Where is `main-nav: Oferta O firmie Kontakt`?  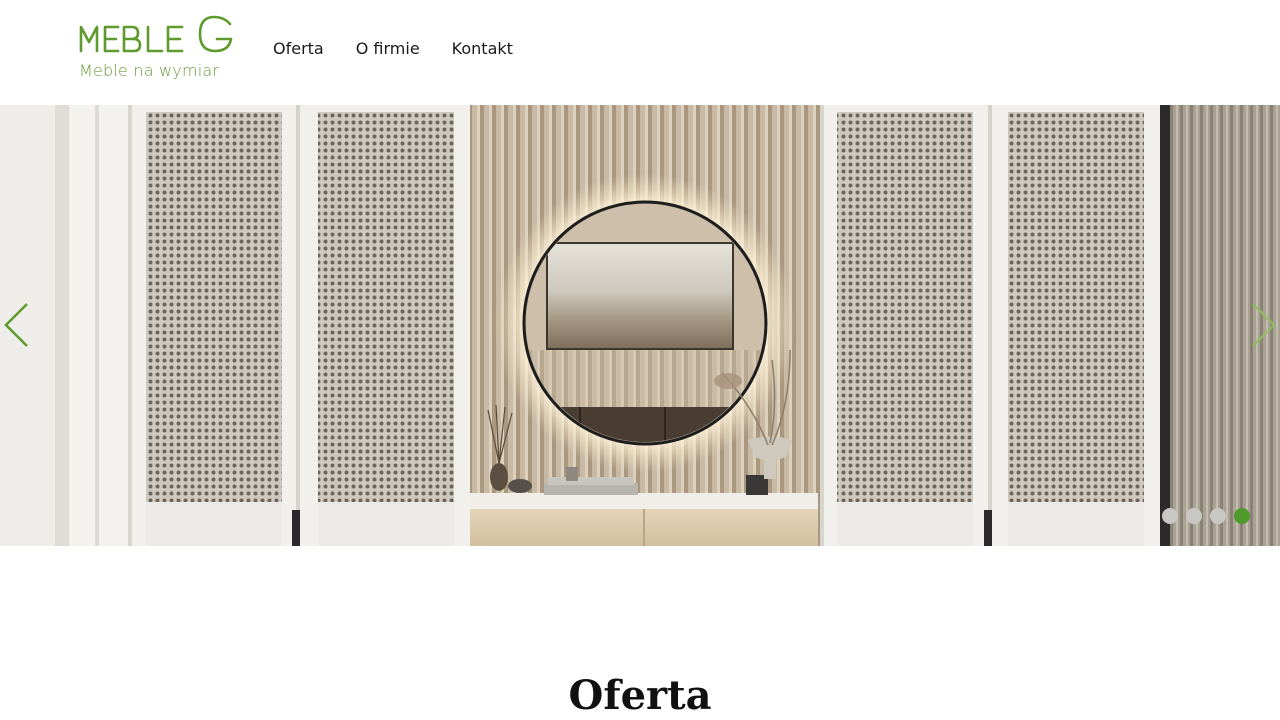 main-nav: Oferta O firmie Kontakt is located at coordinates (409, 49).